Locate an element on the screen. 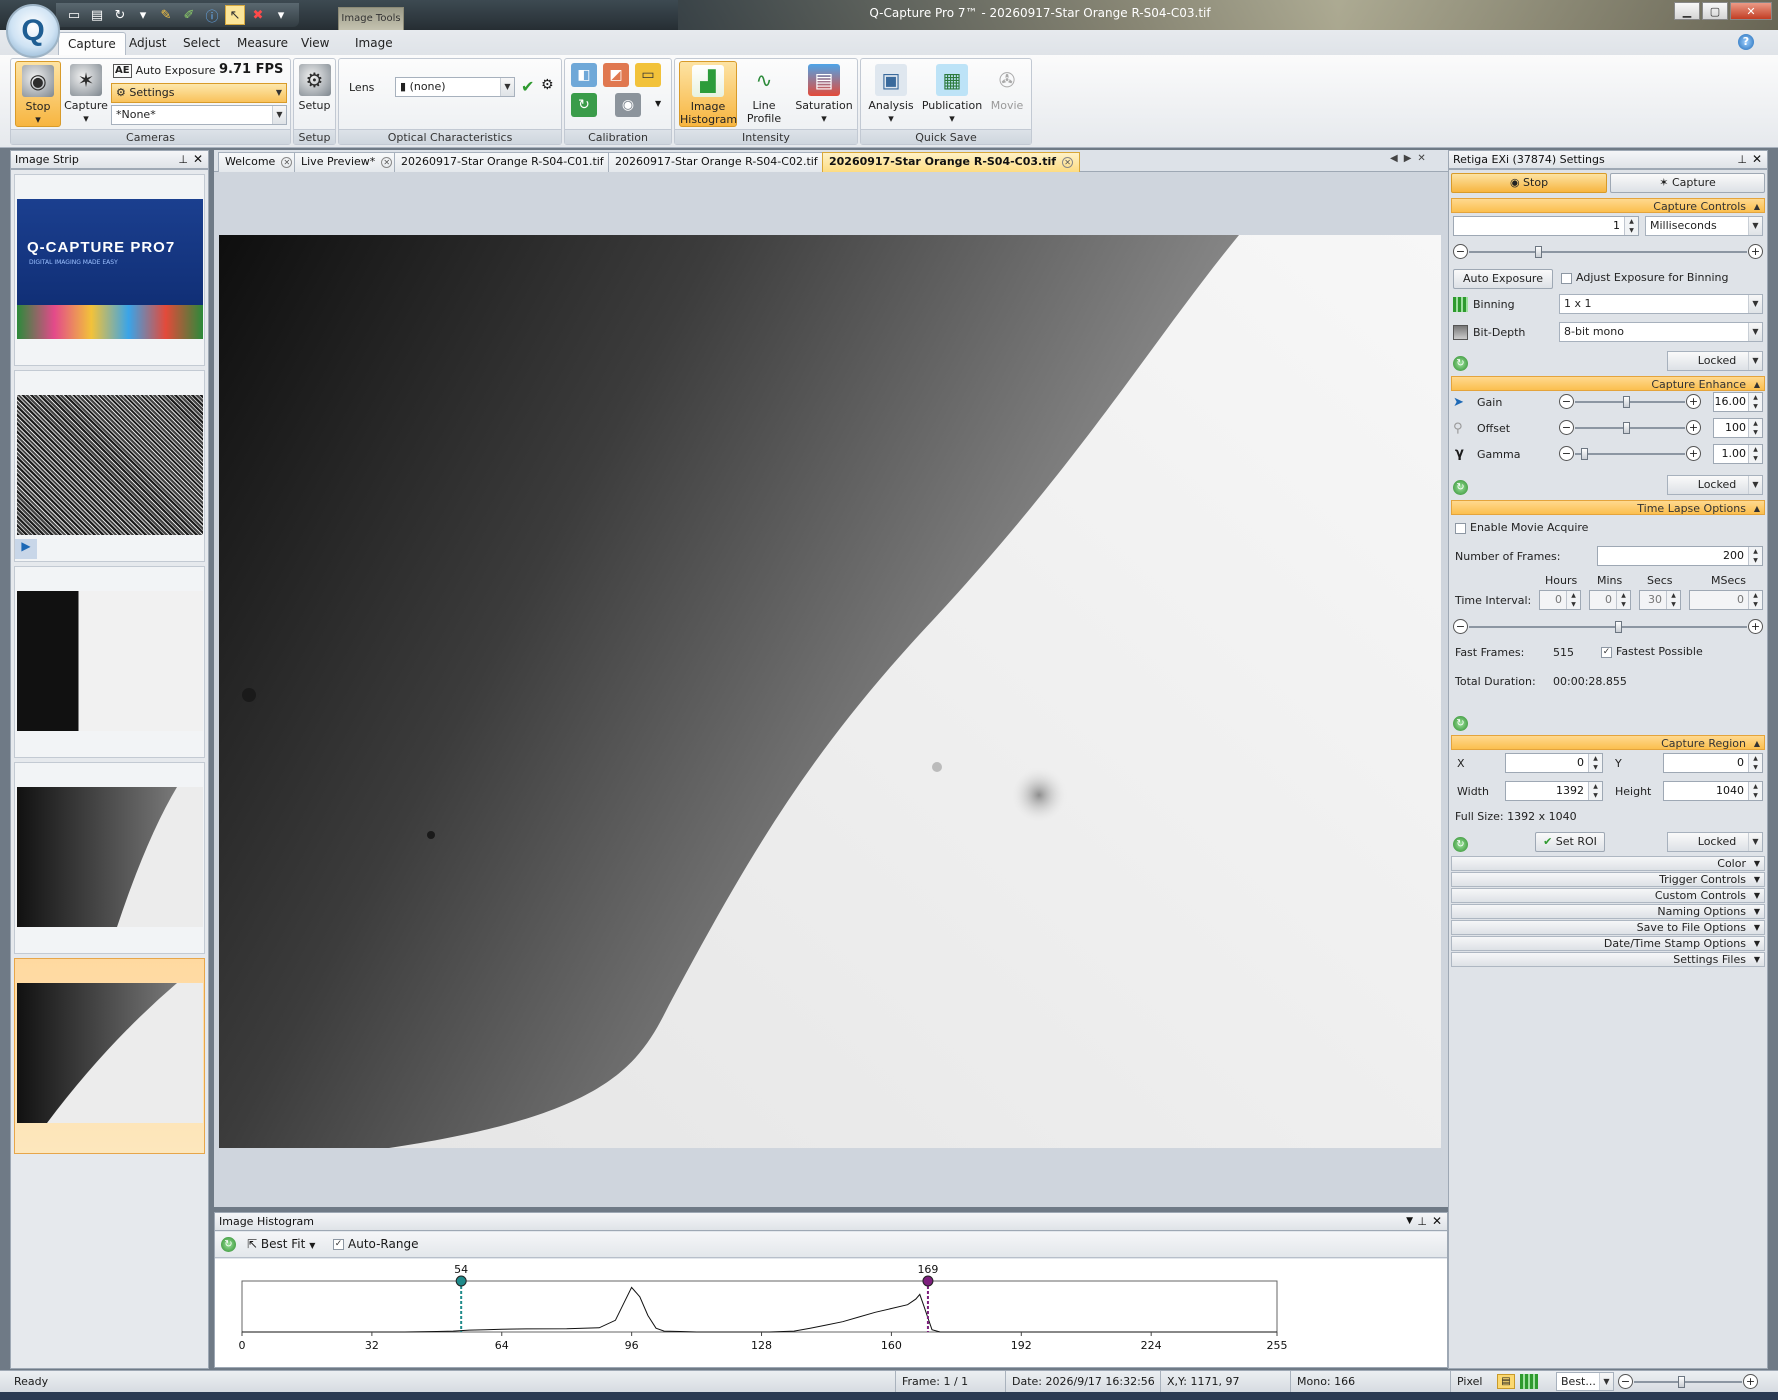  image-tools-context-tab: Image Tools is located at coordinates (371, 18).